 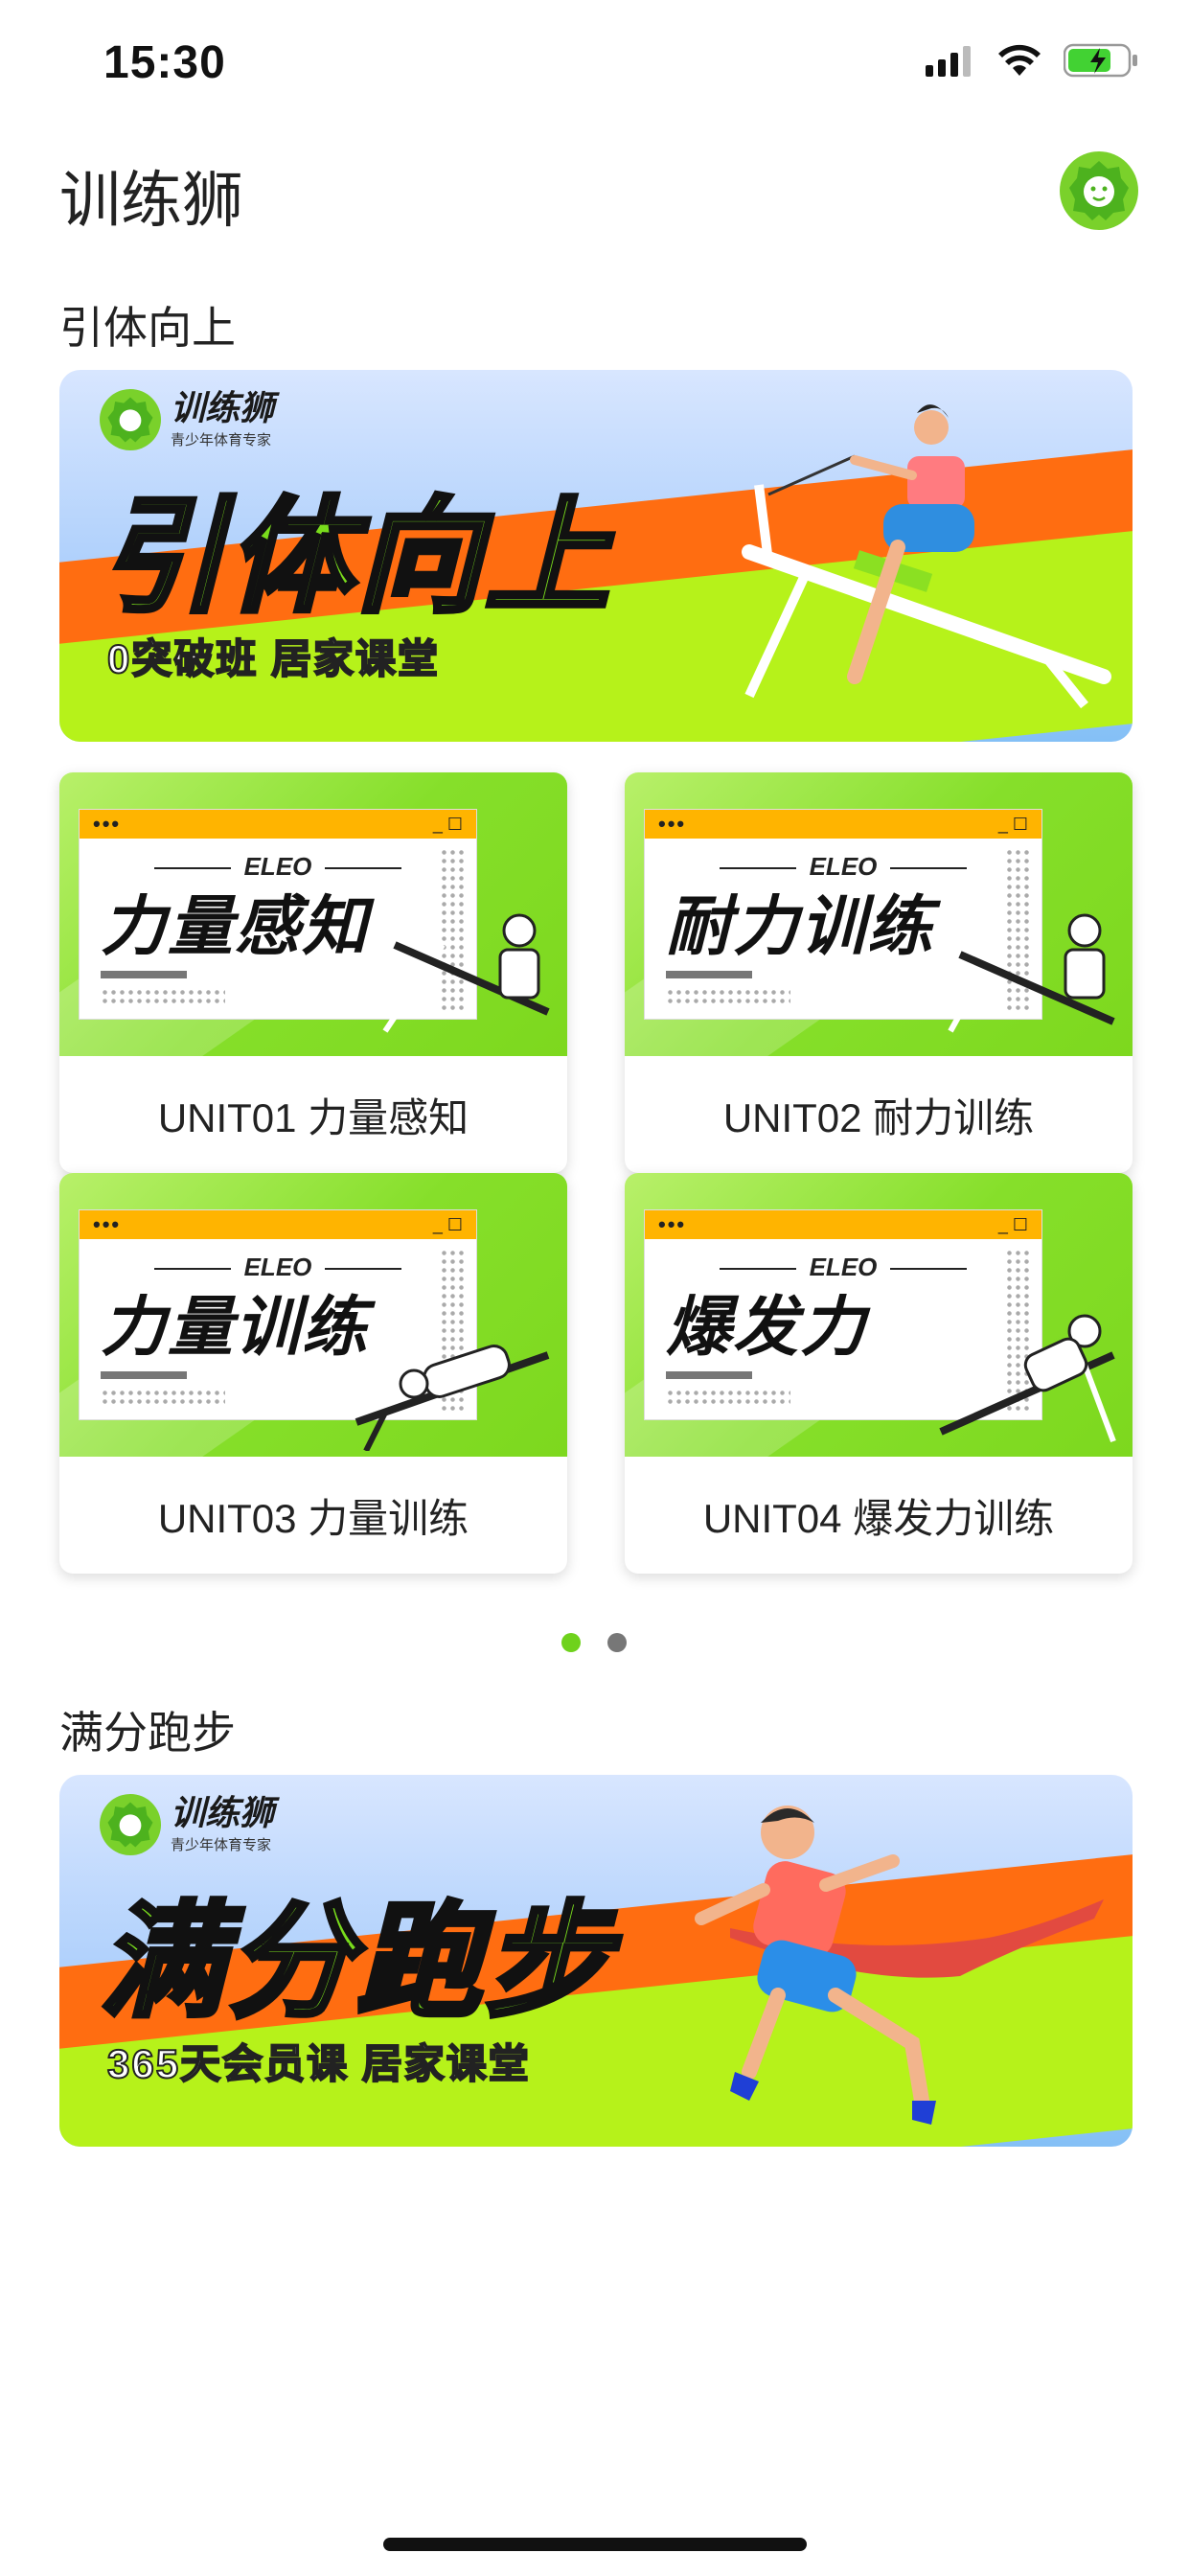 I want to click on card-window-title: 爆发力, so click(x=767, y=1327).